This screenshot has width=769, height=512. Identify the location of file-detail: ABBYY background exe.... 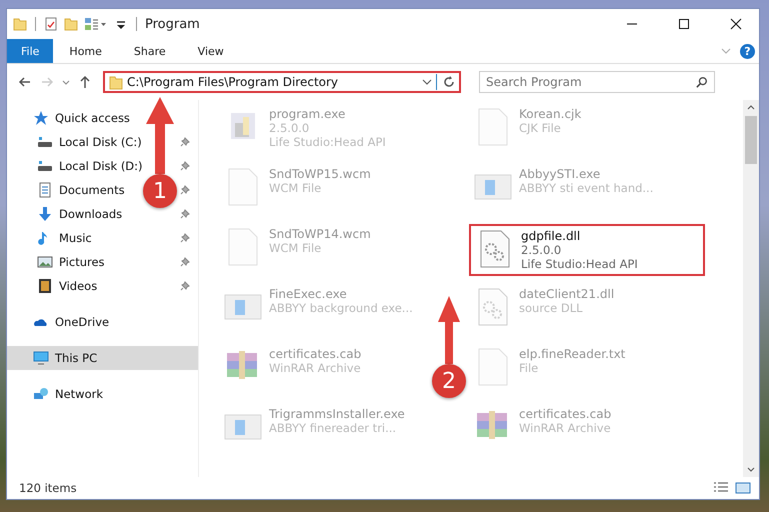
(341, 308).